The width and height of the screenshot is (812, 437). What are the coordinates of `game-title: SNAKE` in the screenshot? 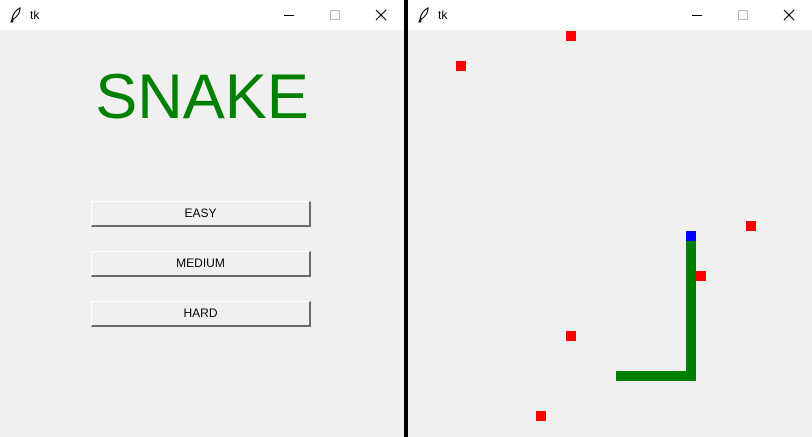 It's located at (202, 97).